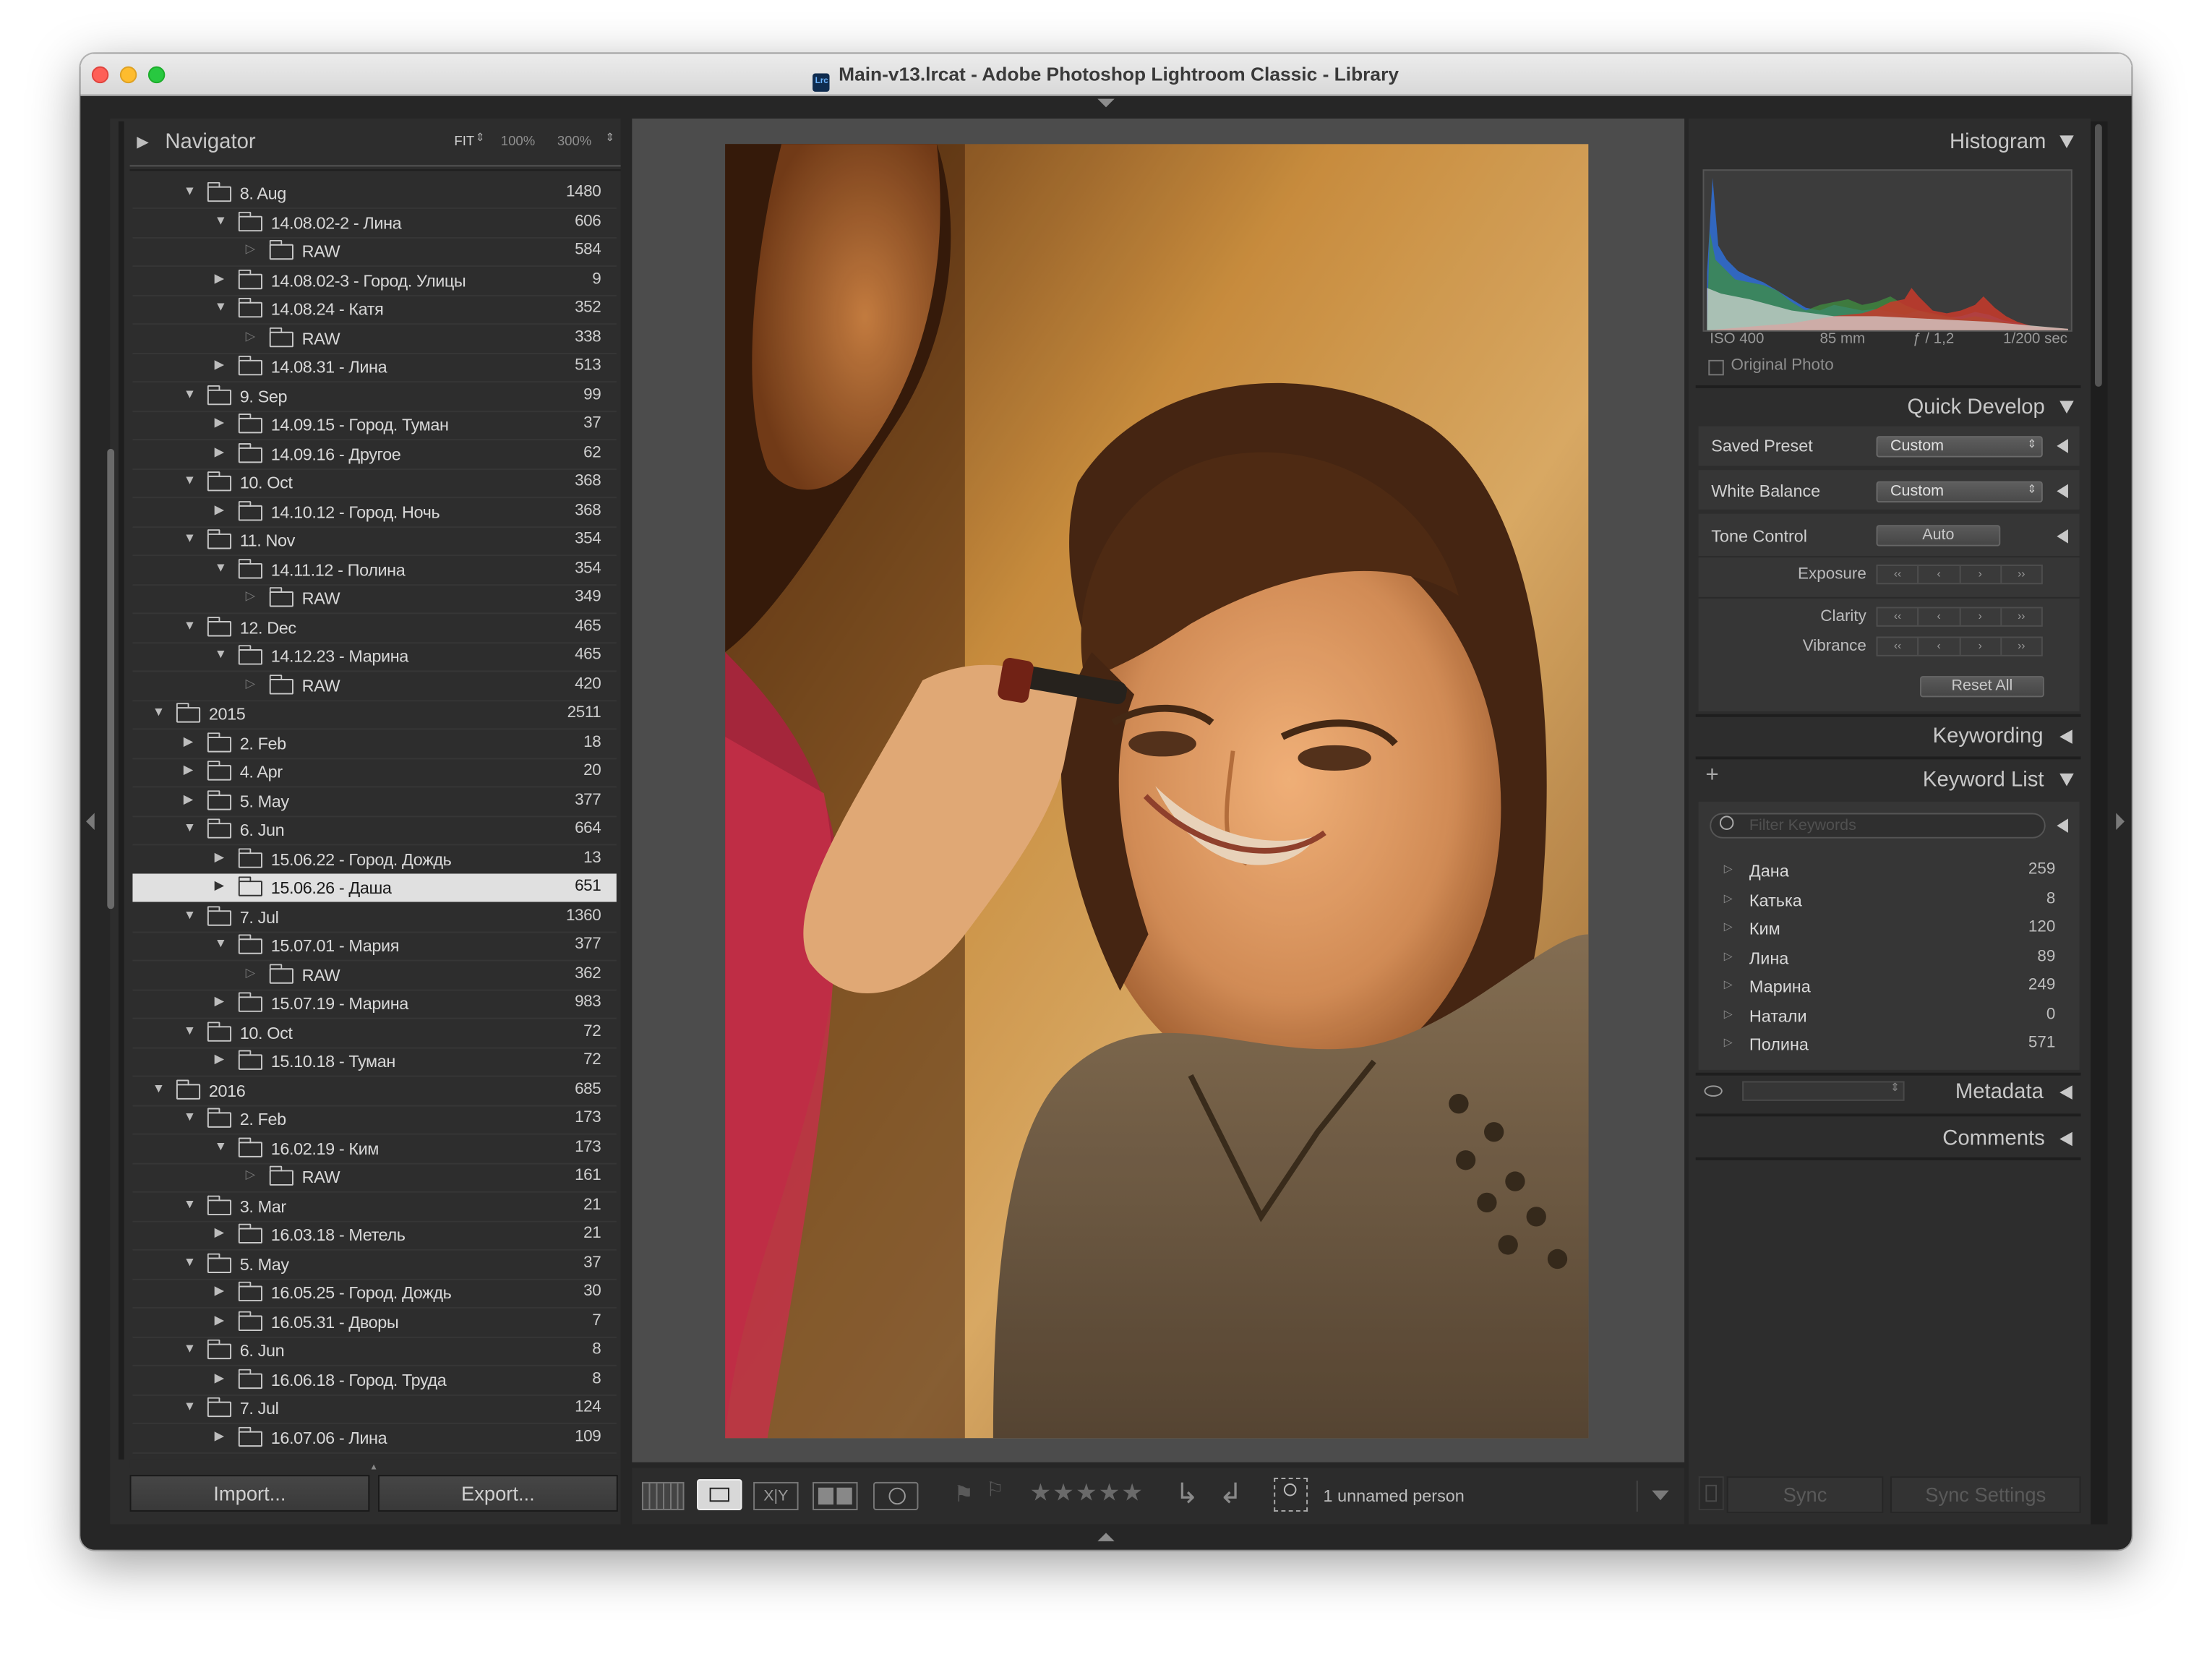  What do you see at coordinates (374, 887) in the screenshot?
I see `folder-row-selected: ▶ 15.06.26 - Даша 651` at bounding box center [374, 887].